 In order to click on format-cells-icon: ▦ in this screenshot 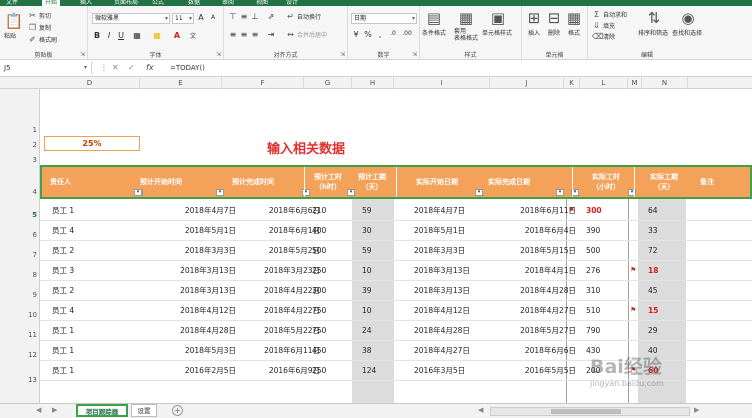, I will do `click(574, 18)`.